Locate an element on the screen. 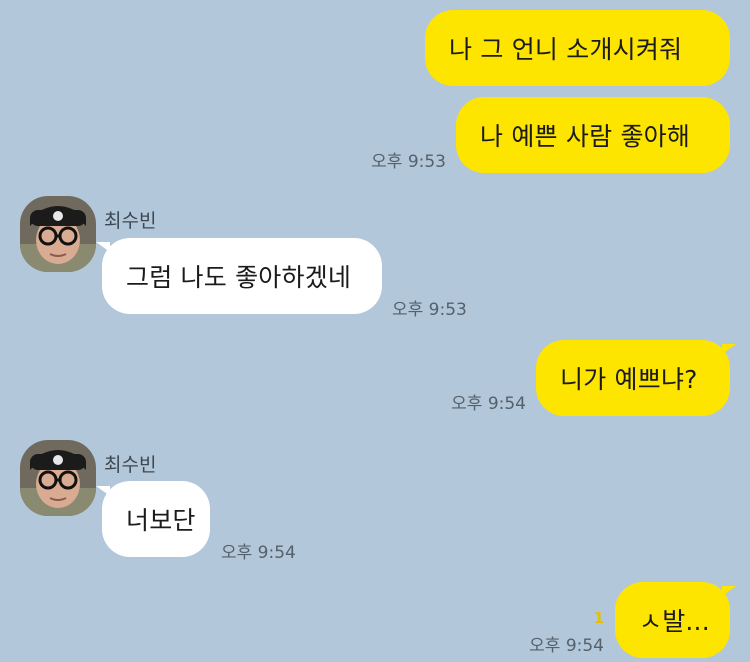  message-text: 니가 예쁘냐? is located at coordinates (629, 379).